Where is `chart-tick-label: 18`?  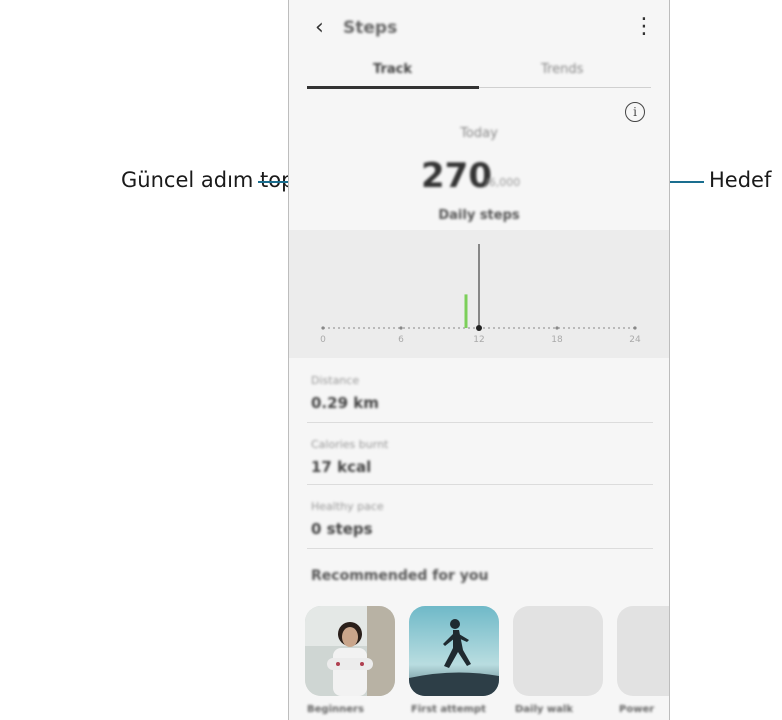 chart-tick-label: 18 is located at coordinates (557, 340).